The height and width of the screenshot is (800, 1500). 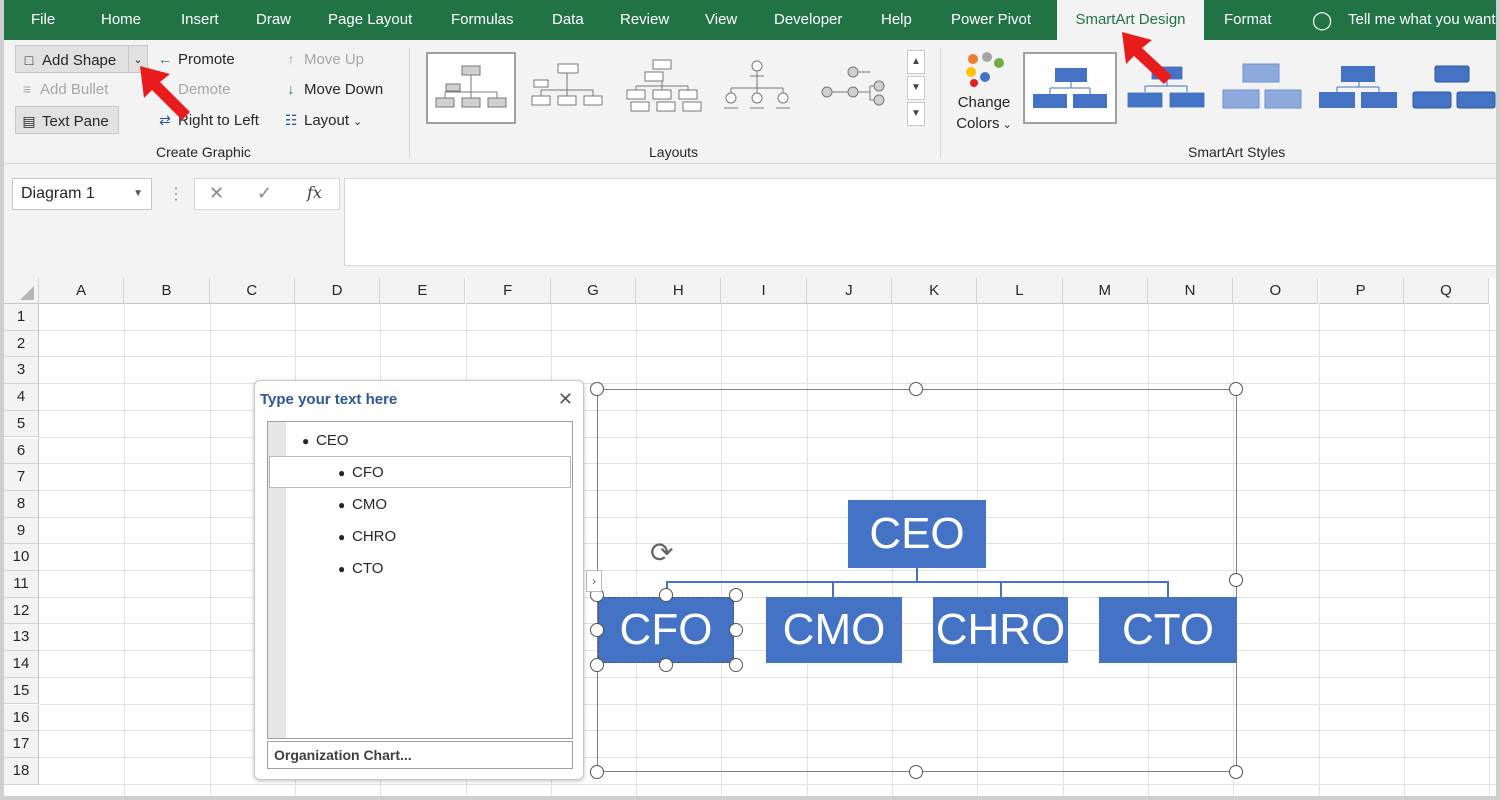 What do you see at coordinates (1168, 630) in the screenshot?
I see `org-node-cto: CTO` at bounding box center [1168, 630].